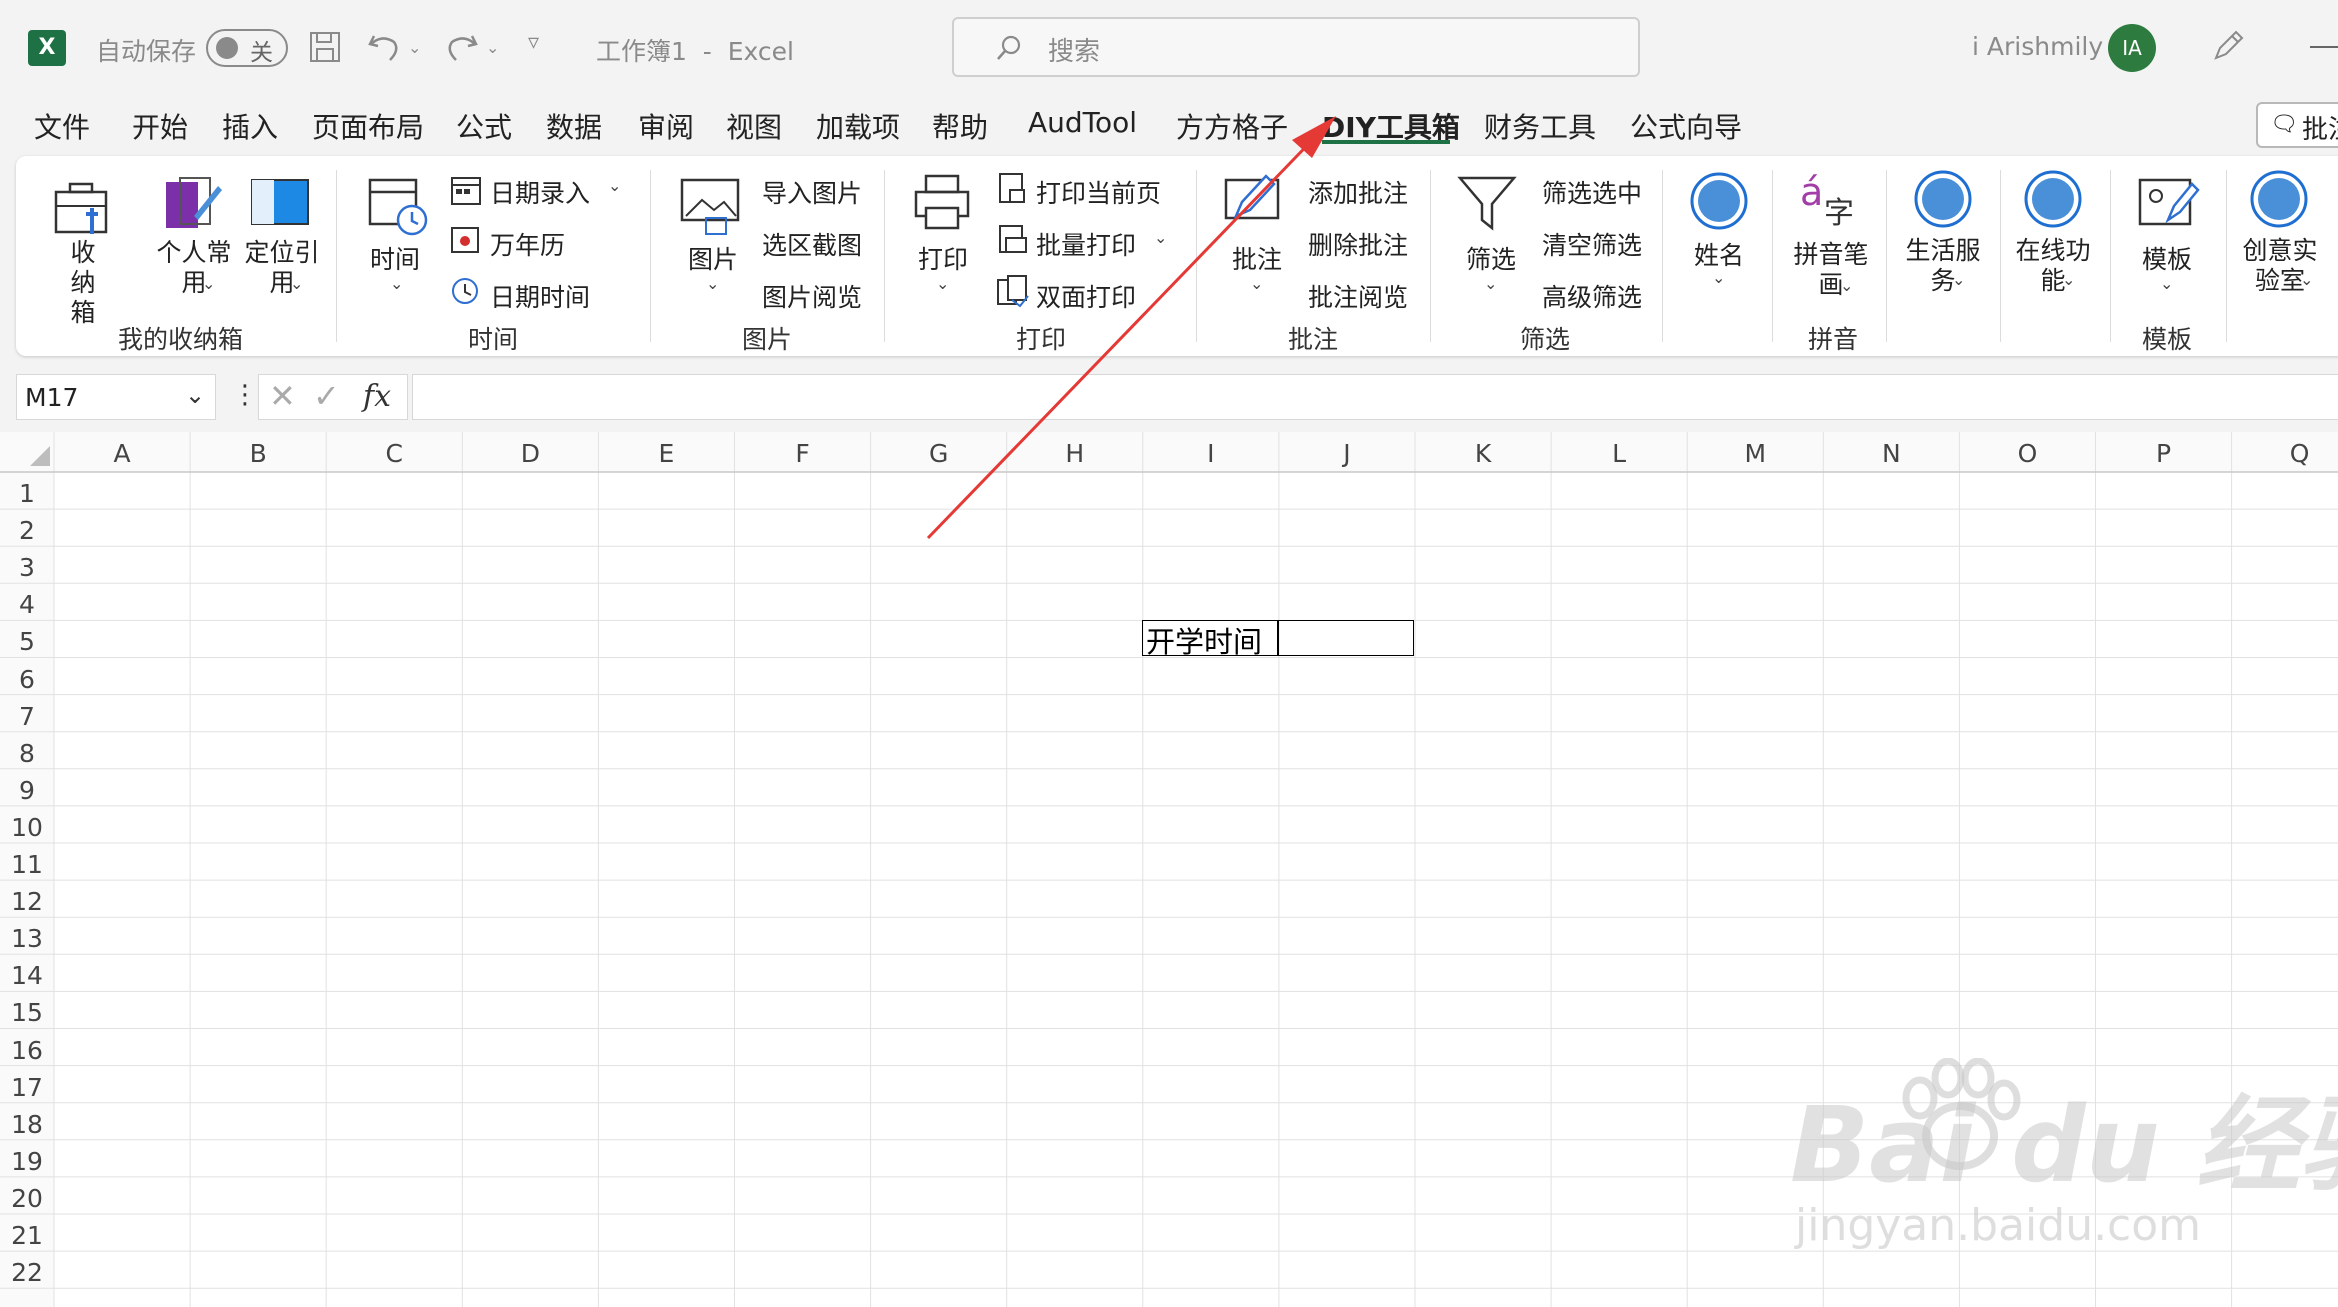 The height and width of the screenshot is (1307, 2338). Describe the element at coordinates (27, 1087) in the screenshot. I see `row-header-17: 17` at that location.